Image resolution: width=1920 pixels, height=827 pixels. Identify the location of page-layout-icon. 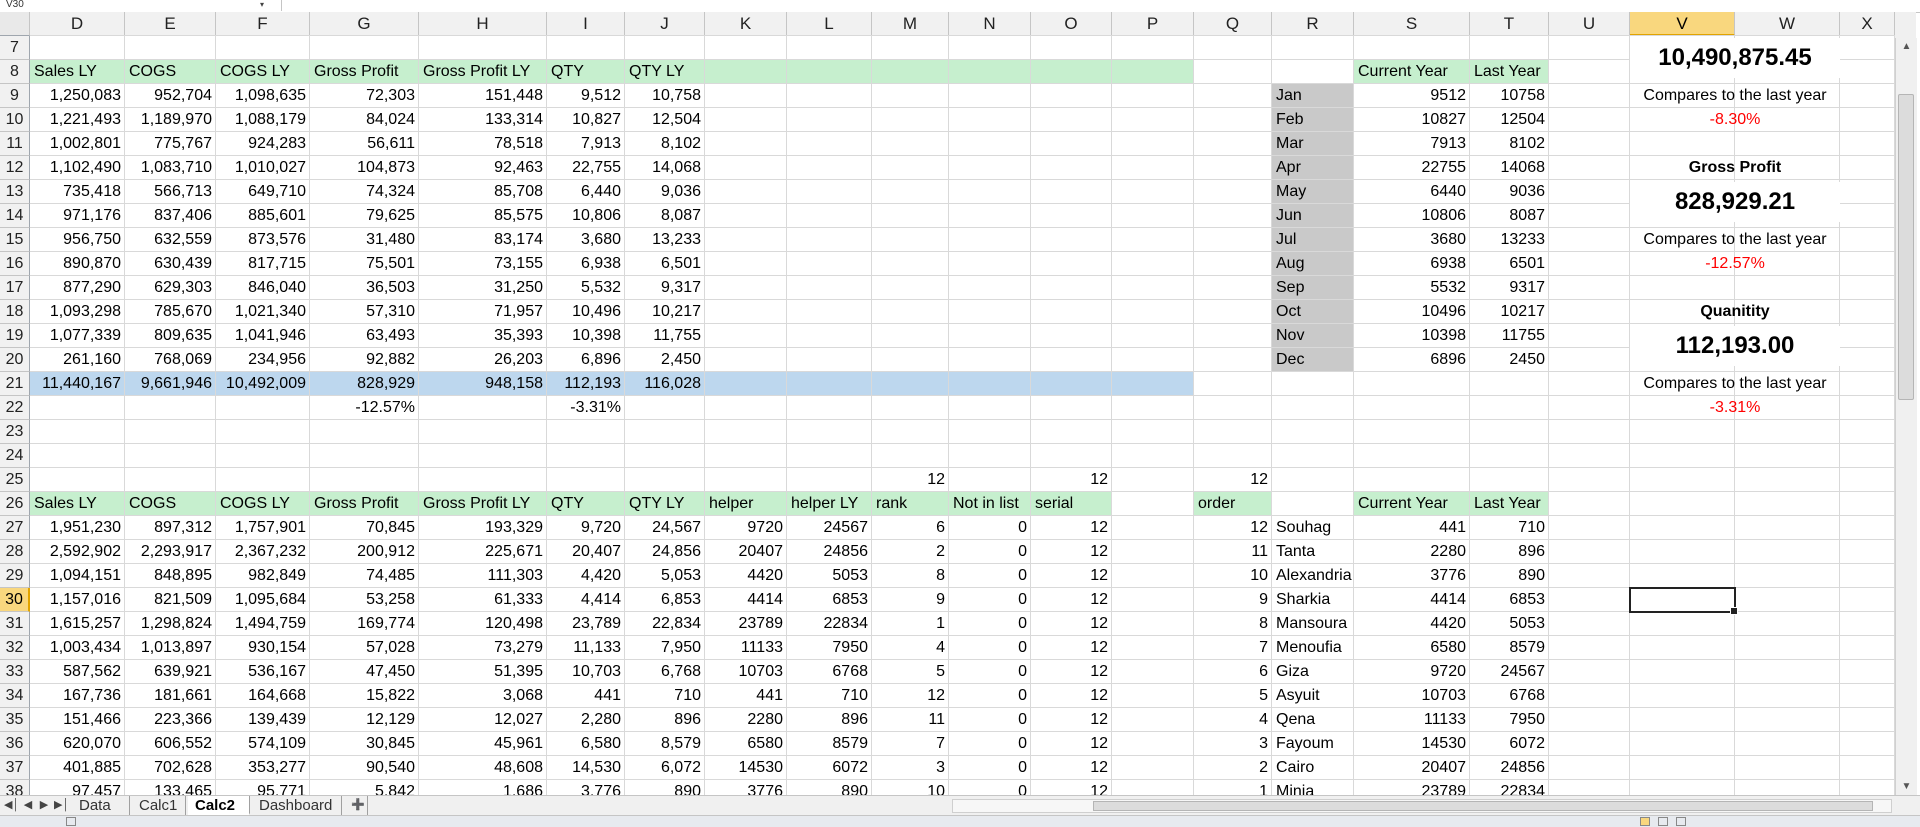
(1663, 821).